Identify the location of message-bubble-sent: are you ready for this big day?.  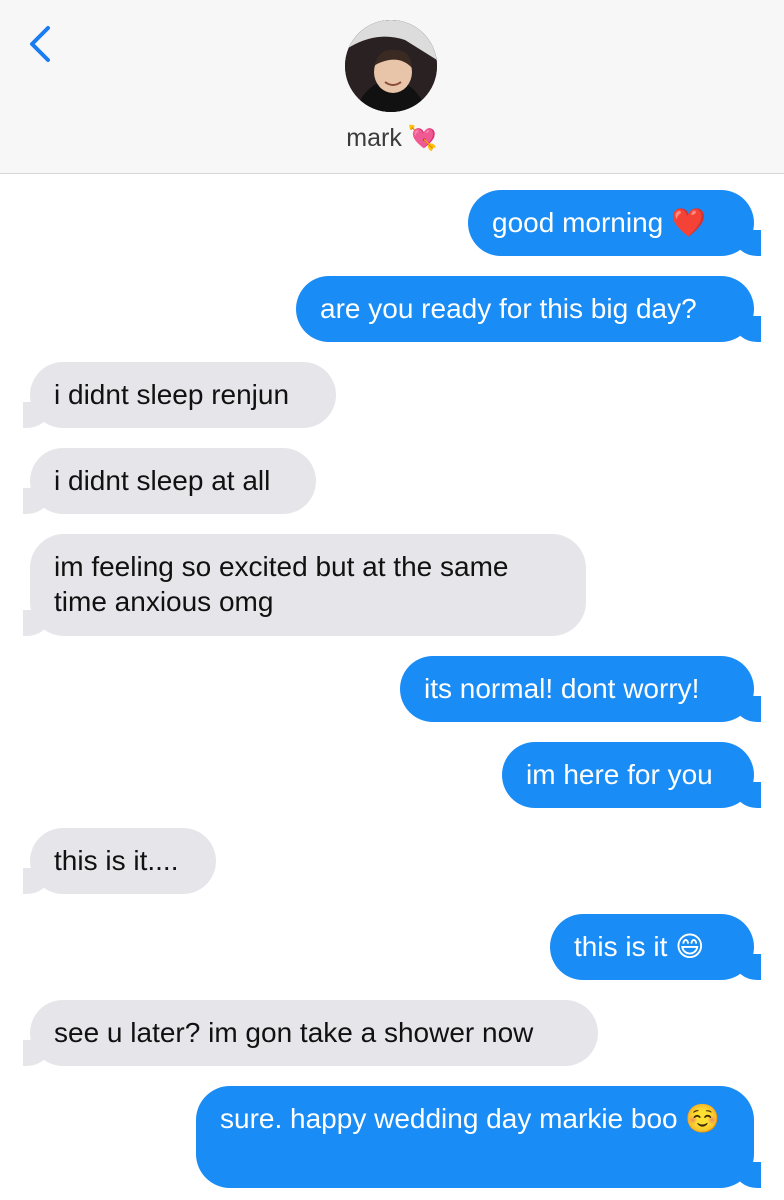
(528, 309).